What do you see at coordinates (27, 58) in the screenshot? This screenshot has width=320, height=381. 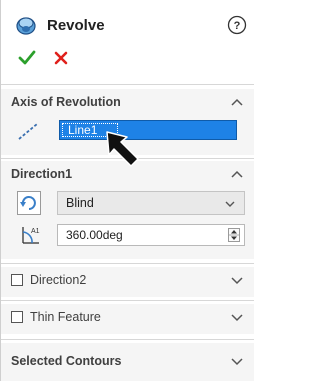 I see `checkmark-icon` at bounding box center [27, 58].